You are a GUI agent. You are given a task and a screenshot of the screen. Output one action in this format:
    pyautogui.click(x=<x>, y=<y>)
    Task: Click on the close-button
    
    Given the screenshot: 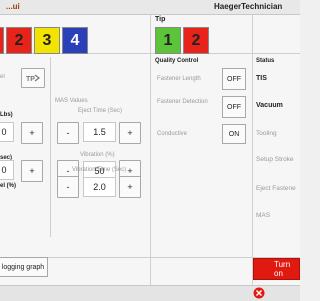 What is the action you would take?
    pyautogui.click(x=259, y=292)
    